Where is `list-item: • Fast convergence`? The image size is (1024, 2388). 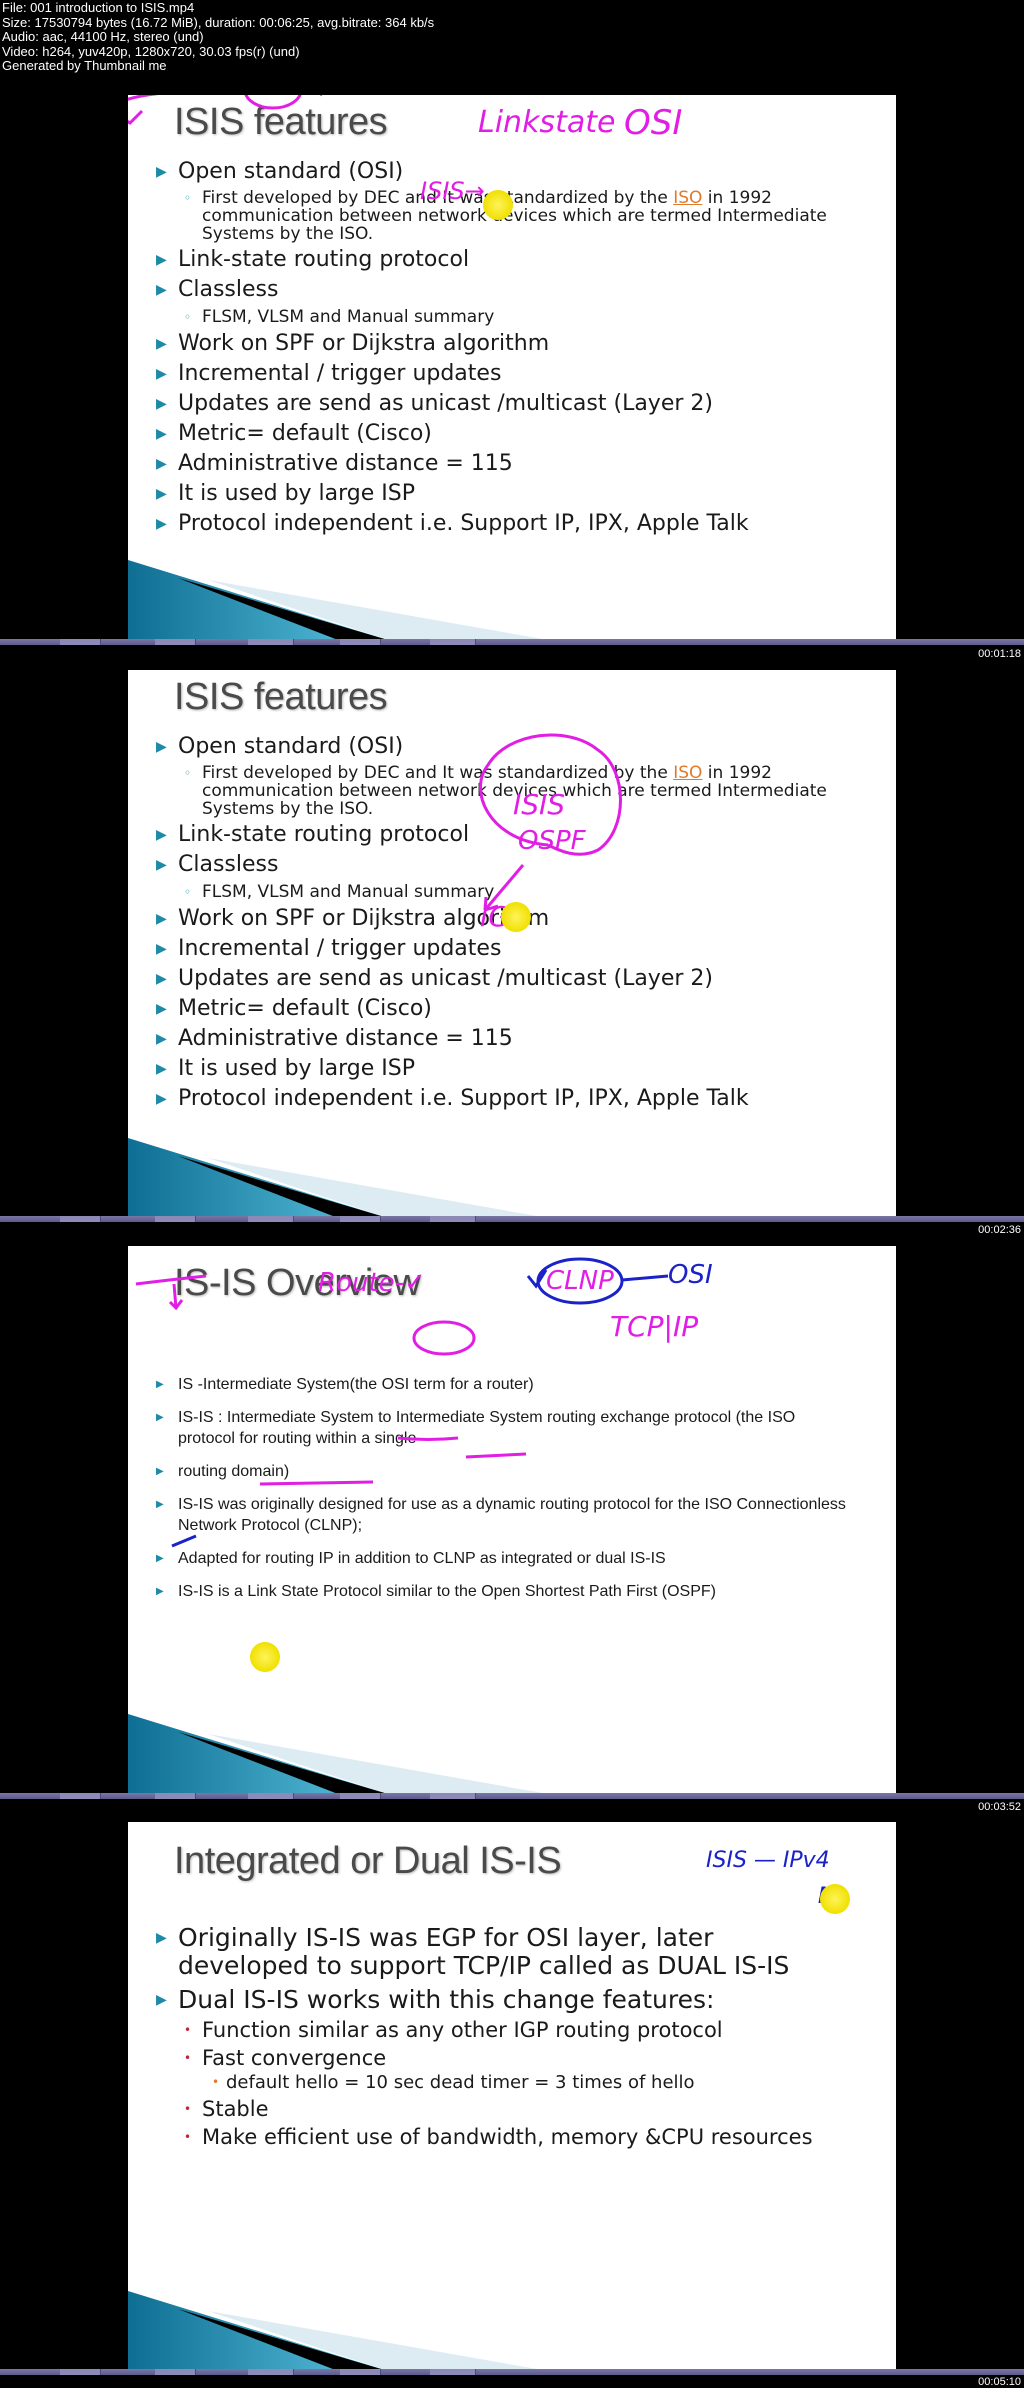 list-item: • Fast convergence is located at coordinates (285, 2058).